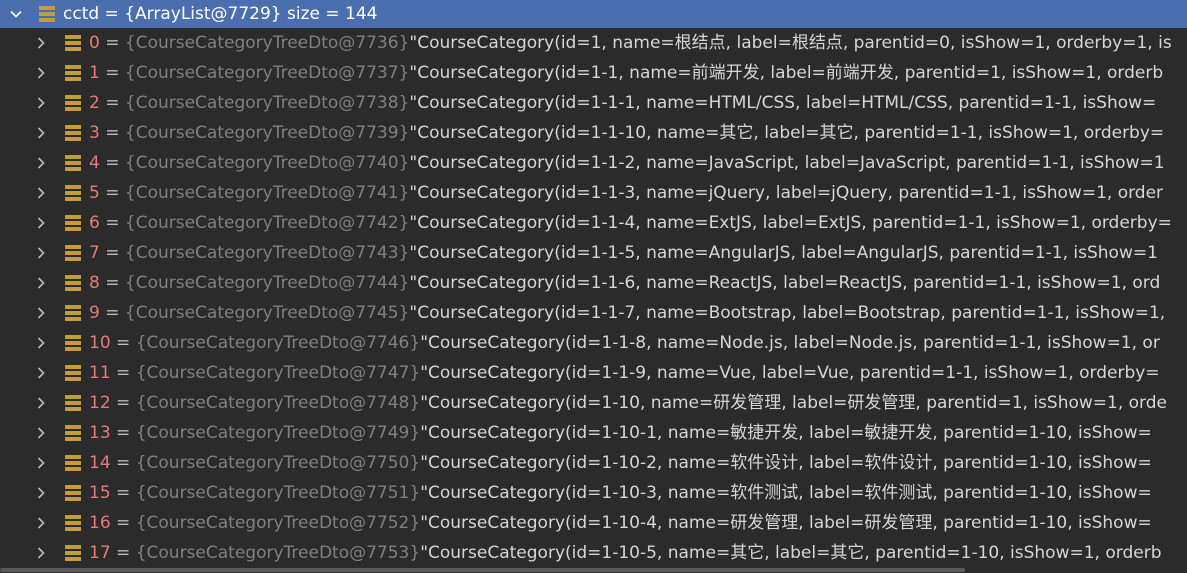 The width and height of the screenshot is (1187, 573). What do you see at coordinates (482, 570) in the screenshot?
I see `scrollbar-thumb` at bounding box center [482, 570].